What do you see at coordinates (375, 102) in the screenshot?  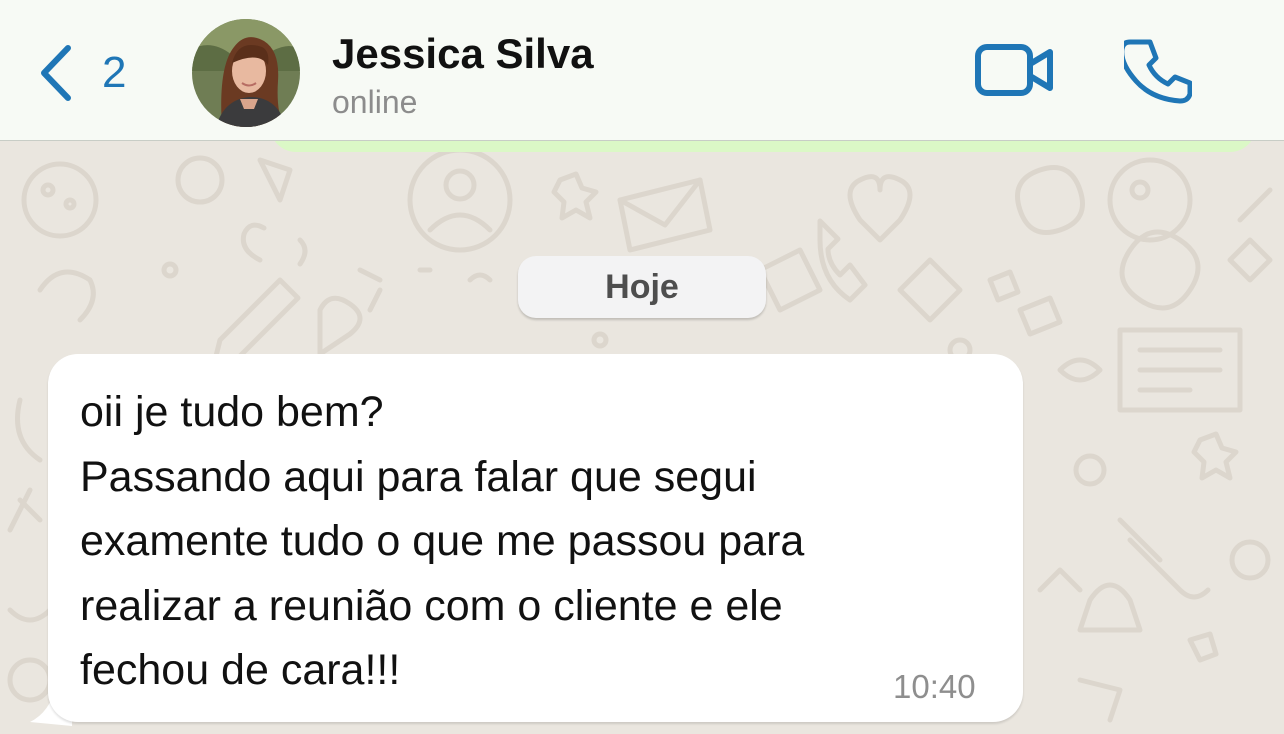 I see `contact-status: online` at bounding box center [375, 102].